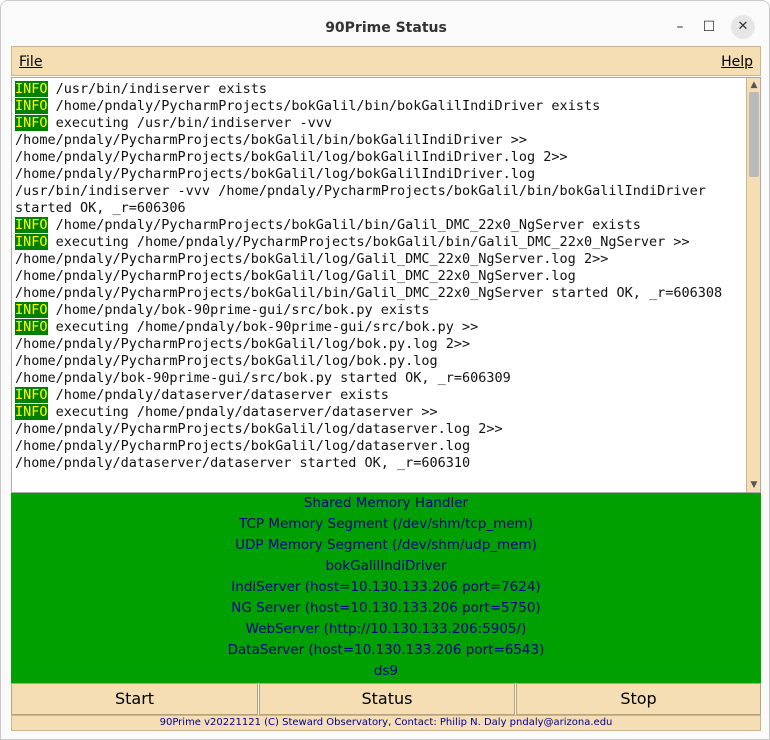 This screenshot has width=770, height=740. Describe the element at coordinates (737, 61) in the screenshot. I see `menu-help: Help` at that location.